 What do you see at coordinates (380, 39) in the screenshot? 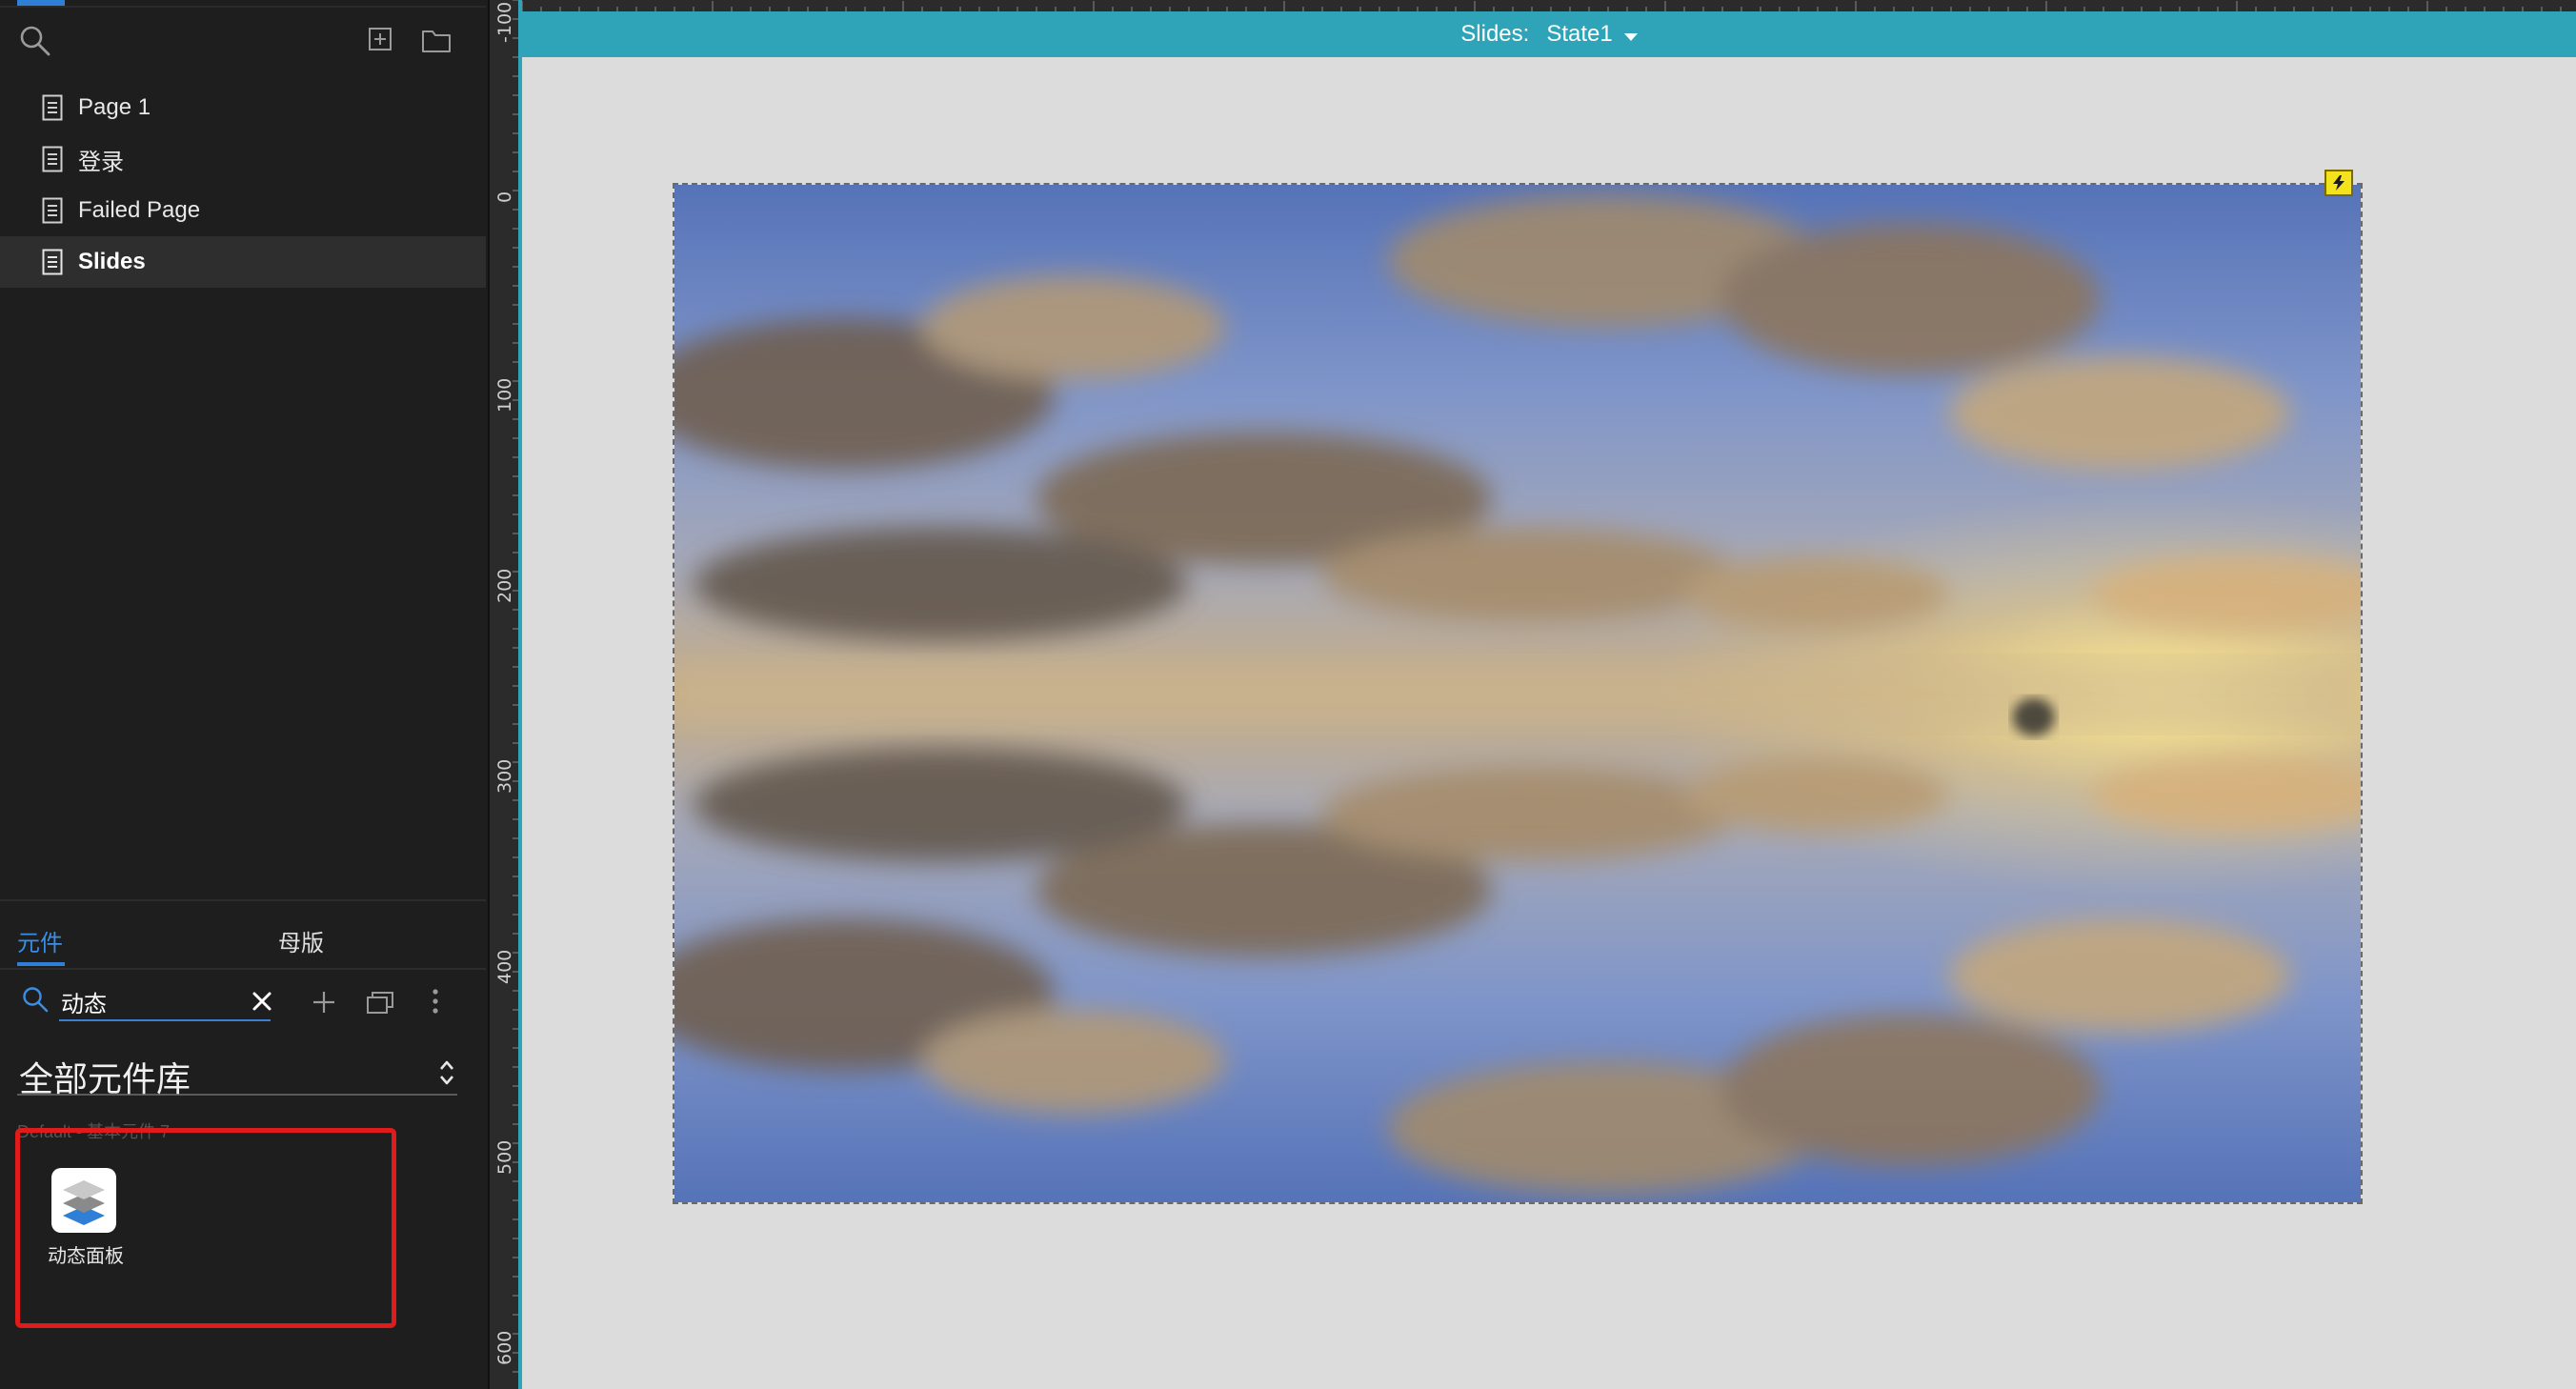
I see `add-page-icon` at bounding box center [380, 39].